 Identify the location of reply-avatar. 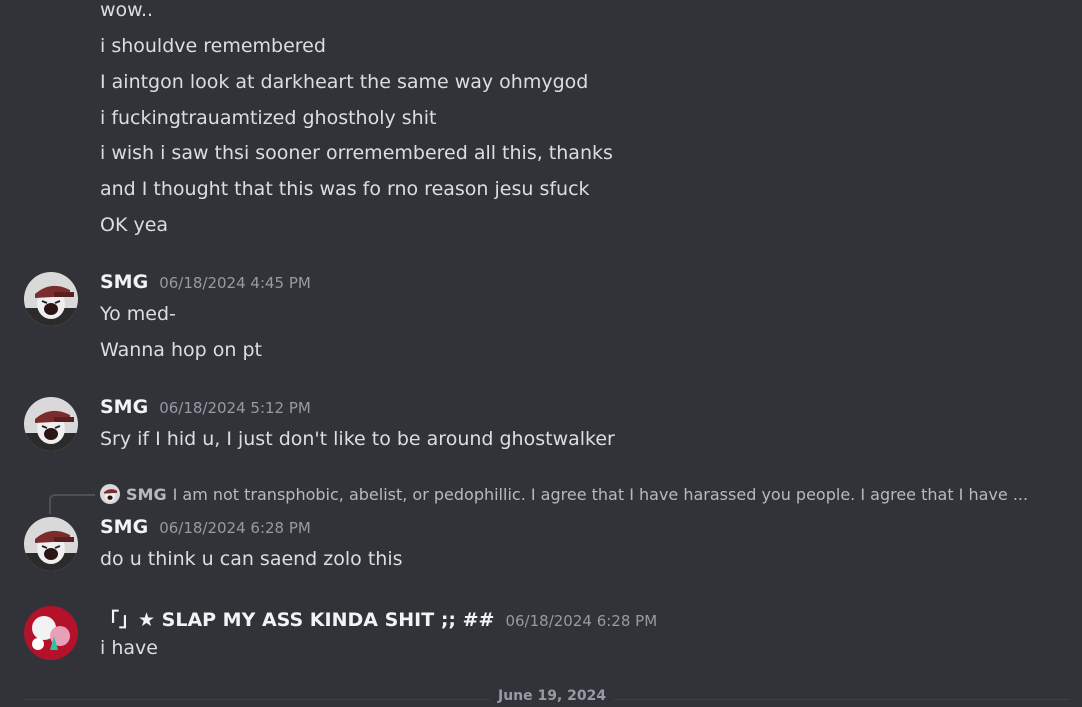
(110, 494).